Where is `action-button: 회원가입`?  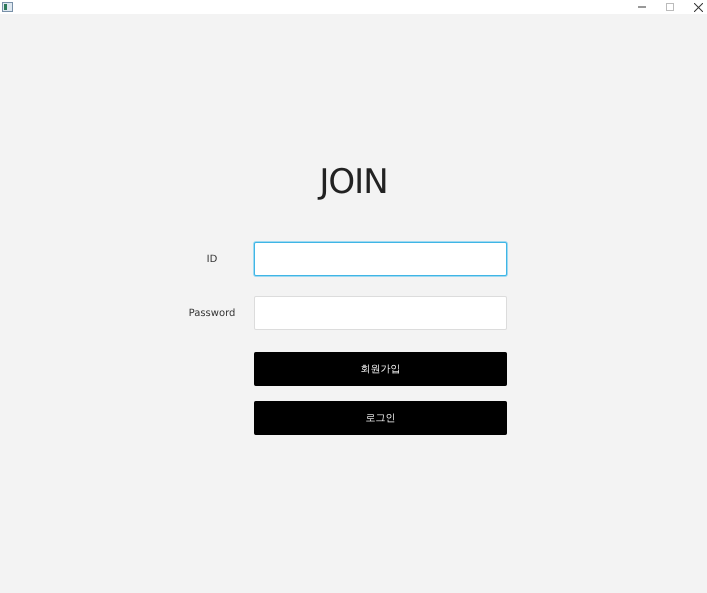 action-button: 회원가입 is located at coordinates (380, 369).